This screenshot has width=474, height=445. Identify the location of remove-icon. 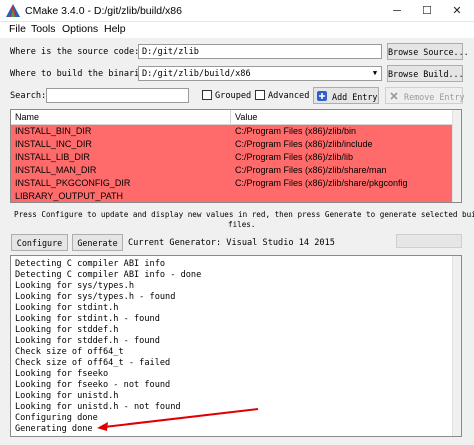
(394, 96).